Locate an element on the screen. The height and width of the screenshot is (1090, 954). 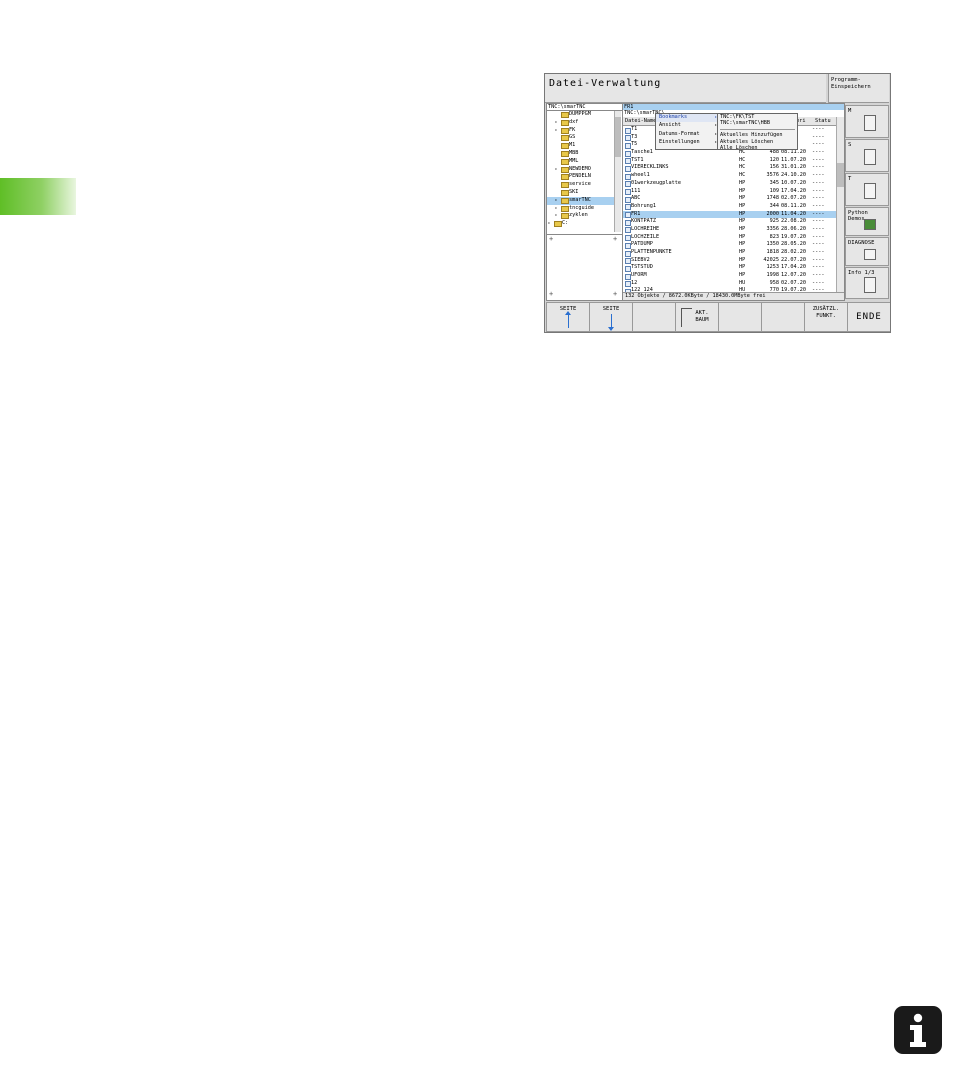
tree-scrollbar is located at coordinates (617, 171).